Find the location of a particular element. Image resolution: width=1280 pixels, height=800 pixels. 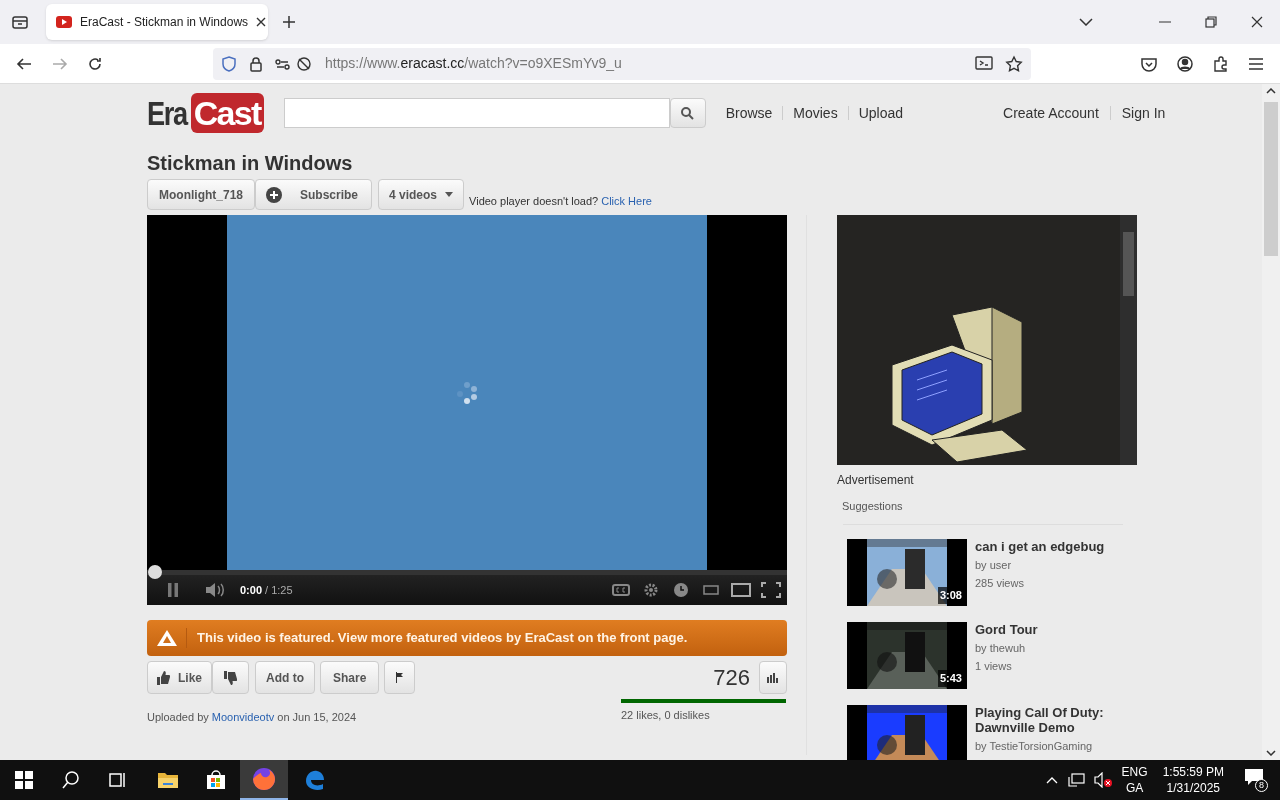

channel-button: Moonlight_718 is located at coordinates (201, 194).